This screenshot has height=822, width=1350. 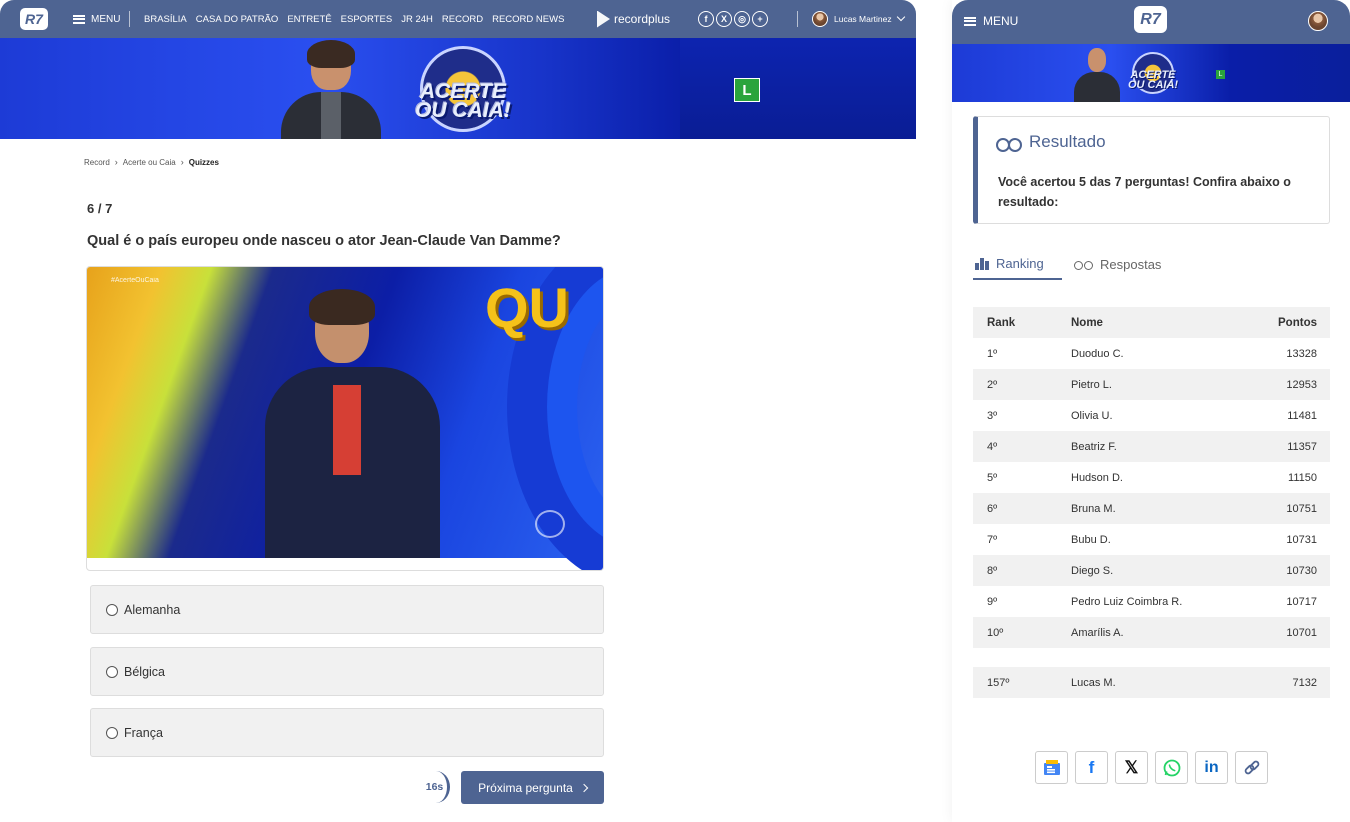 I want to click on table-row: 4º Beatriz F. 11357, so click(x=1151, y=446).